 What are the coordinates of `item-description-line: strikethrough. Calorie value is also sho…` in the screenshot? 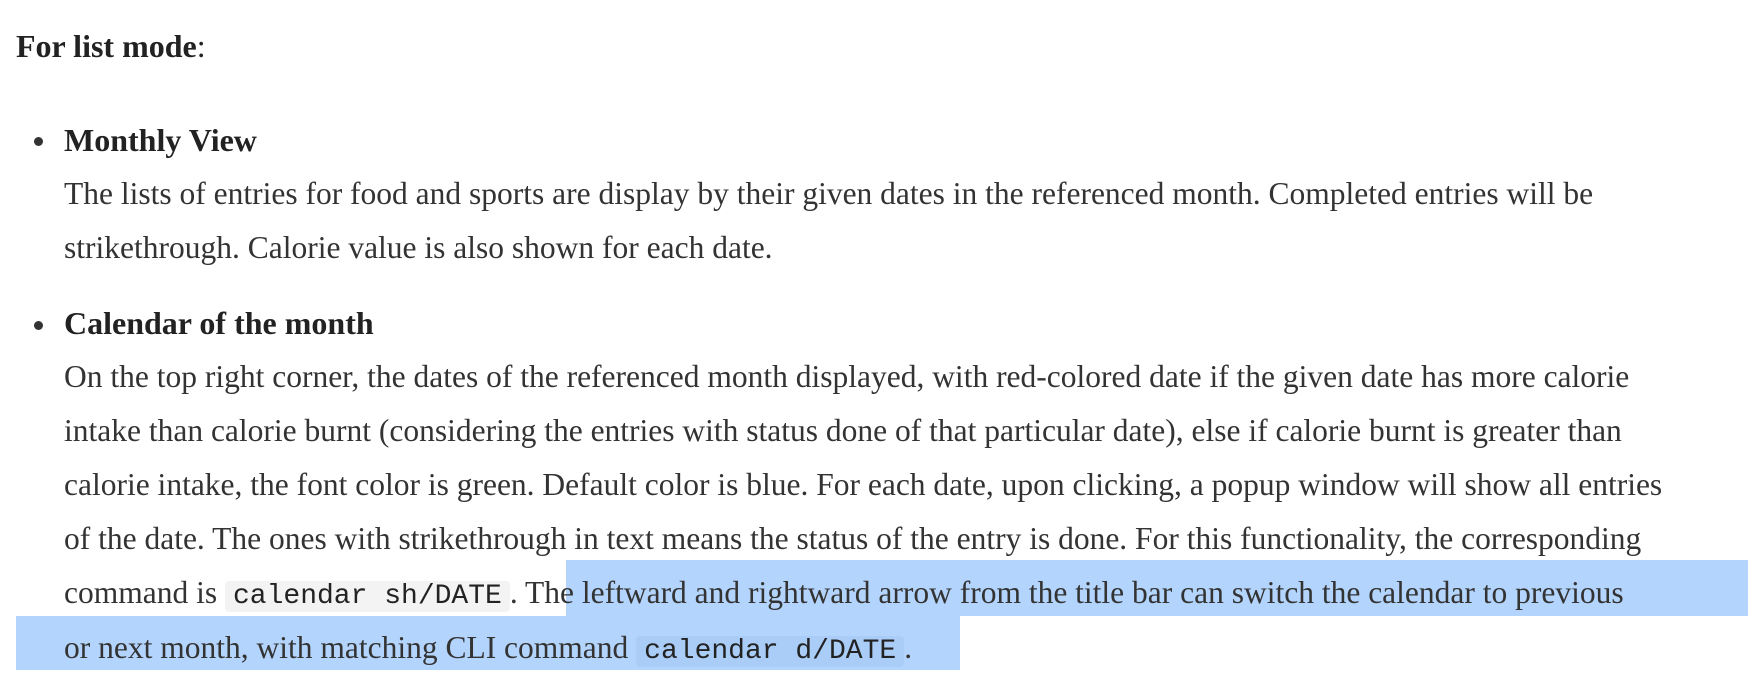 It's located at (418, 247).